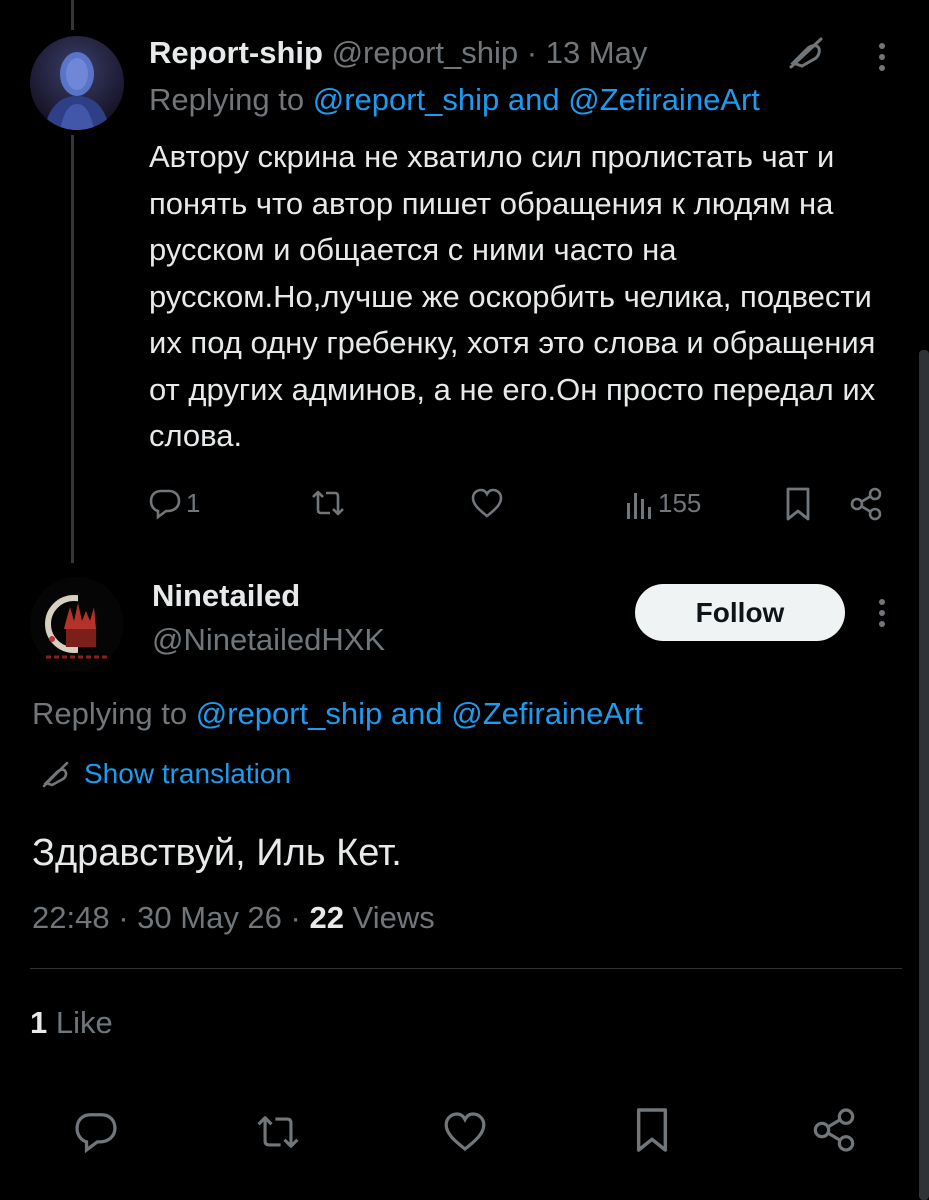 The image size is (929, 1200). Describe the element at coordinates (268, 640) in the screenshot. I see `main-author-handle: @NinetailedHXK` at that location.